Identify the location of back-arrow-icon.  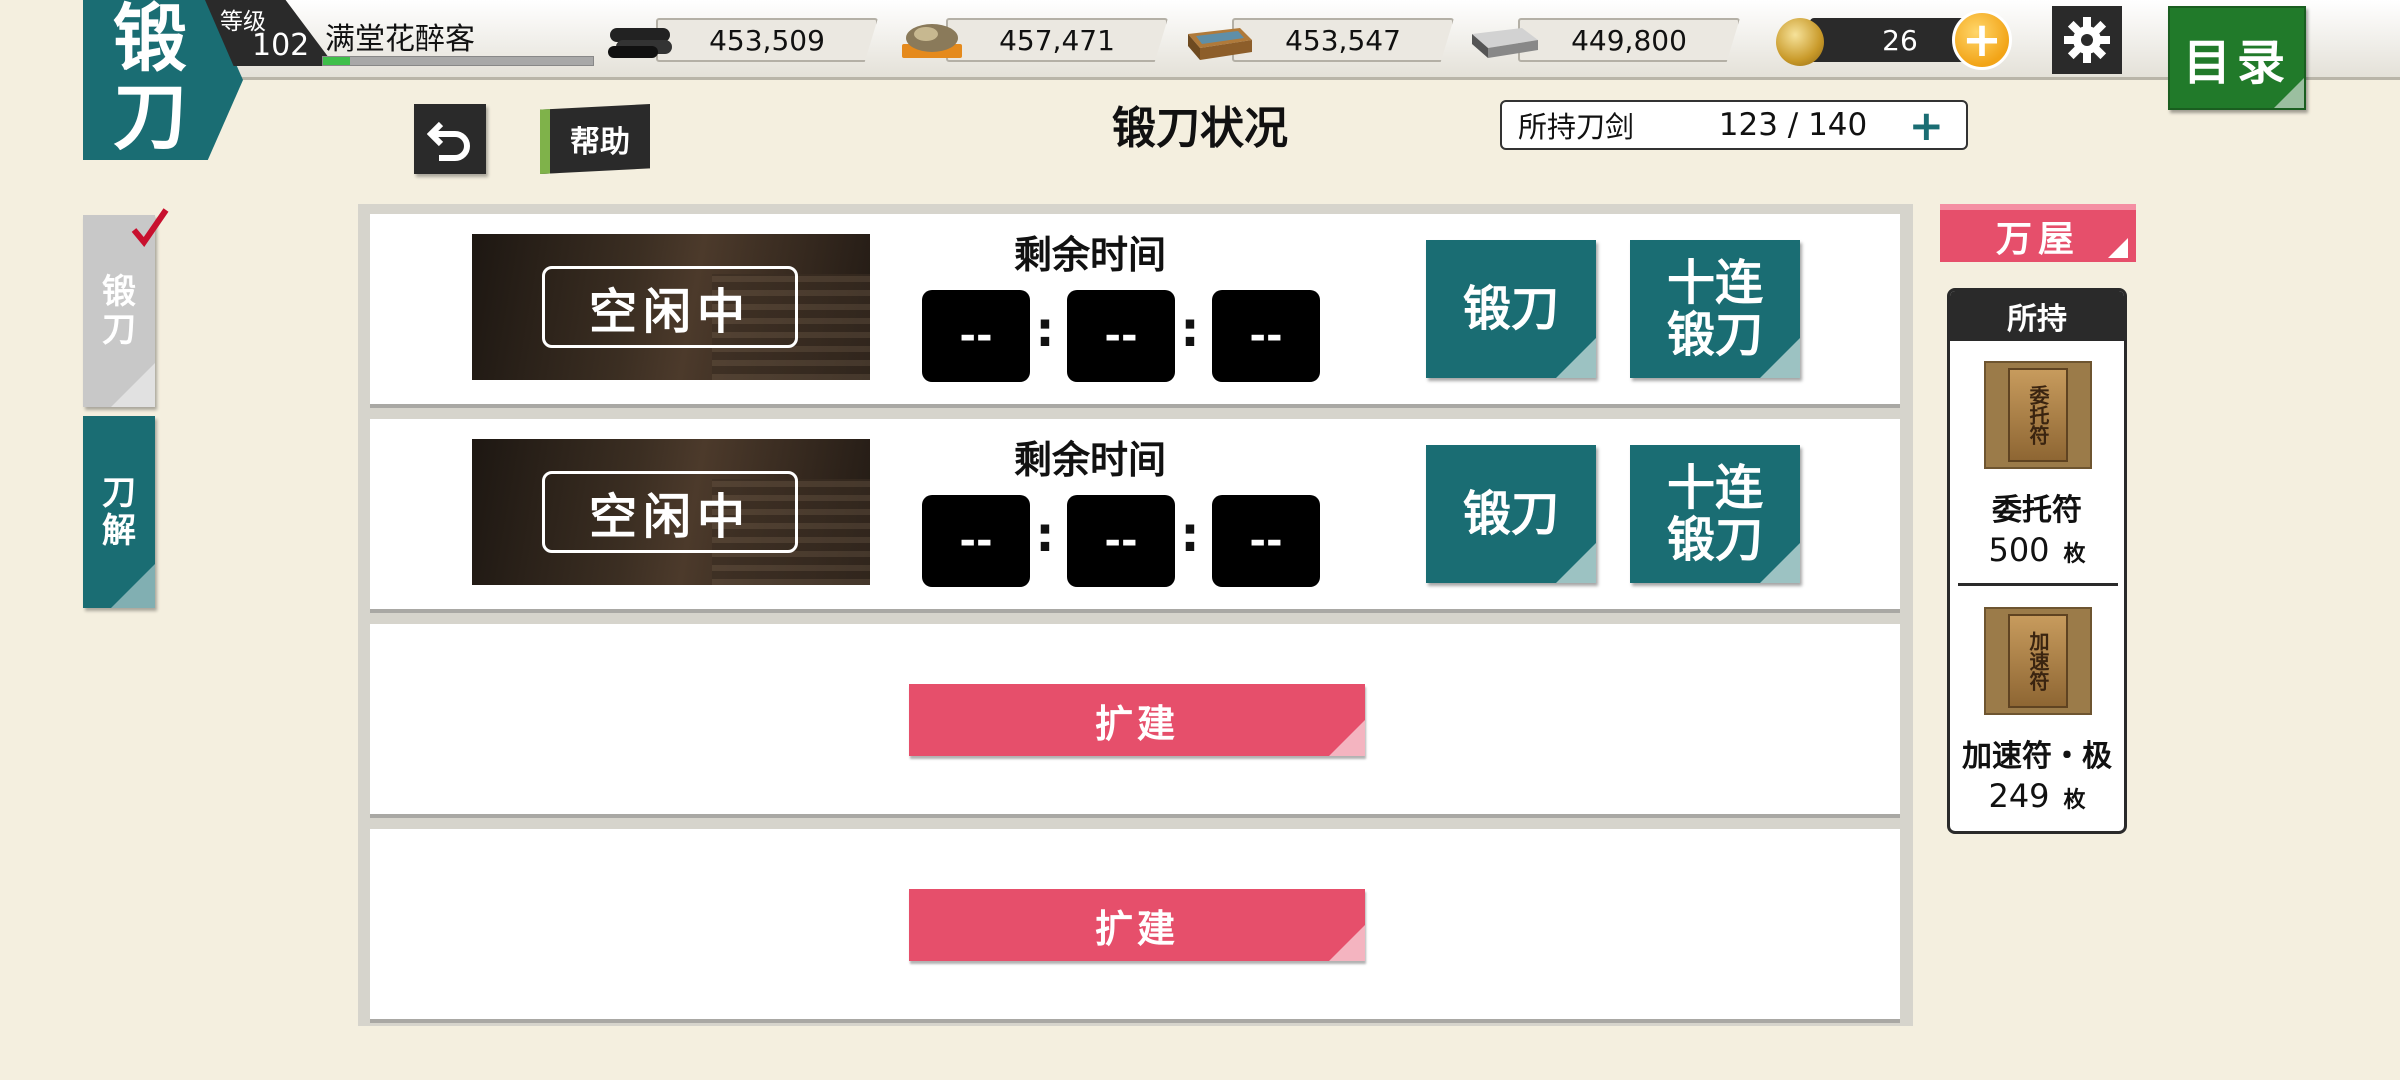
(448, 141).